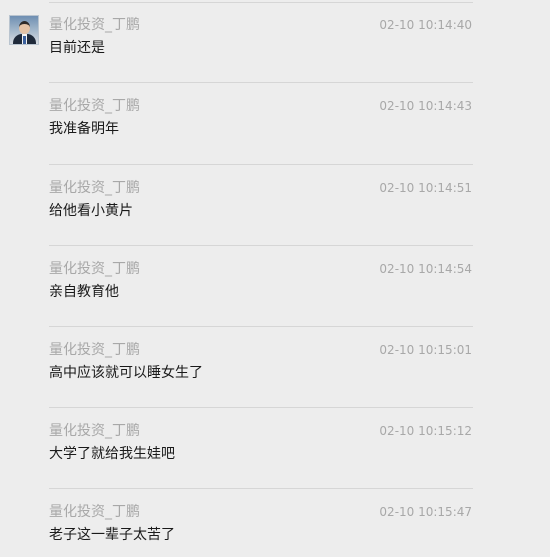 The width and height of the screenshot is (550, 557). Describe the element at coordinates (112, 535) in the screenshot. I see `message-text: 老子这一辈子太苦了` at that location.